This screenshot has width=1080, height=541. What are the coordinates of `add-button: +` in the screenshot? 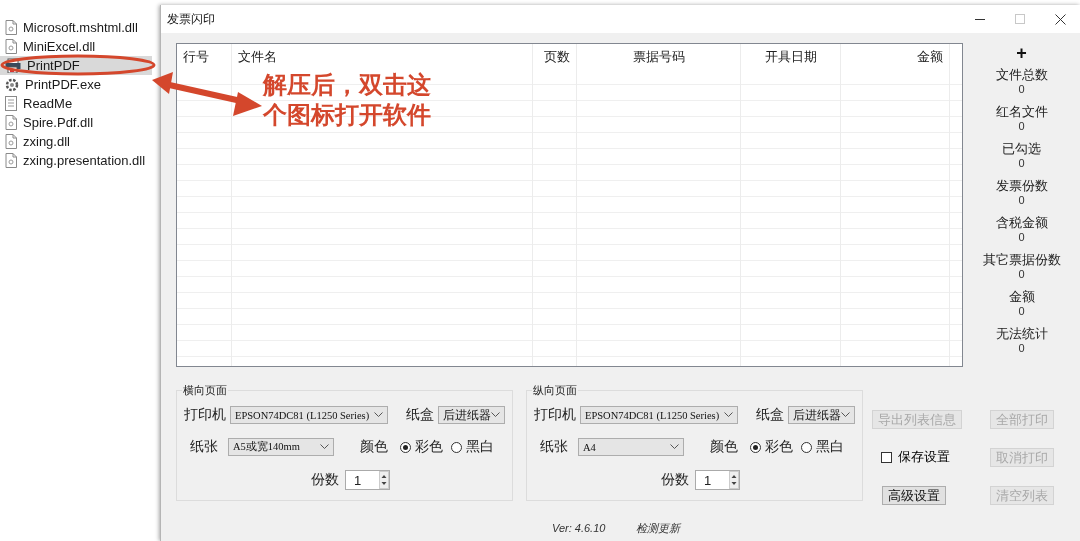 It's located at (1021, 53).